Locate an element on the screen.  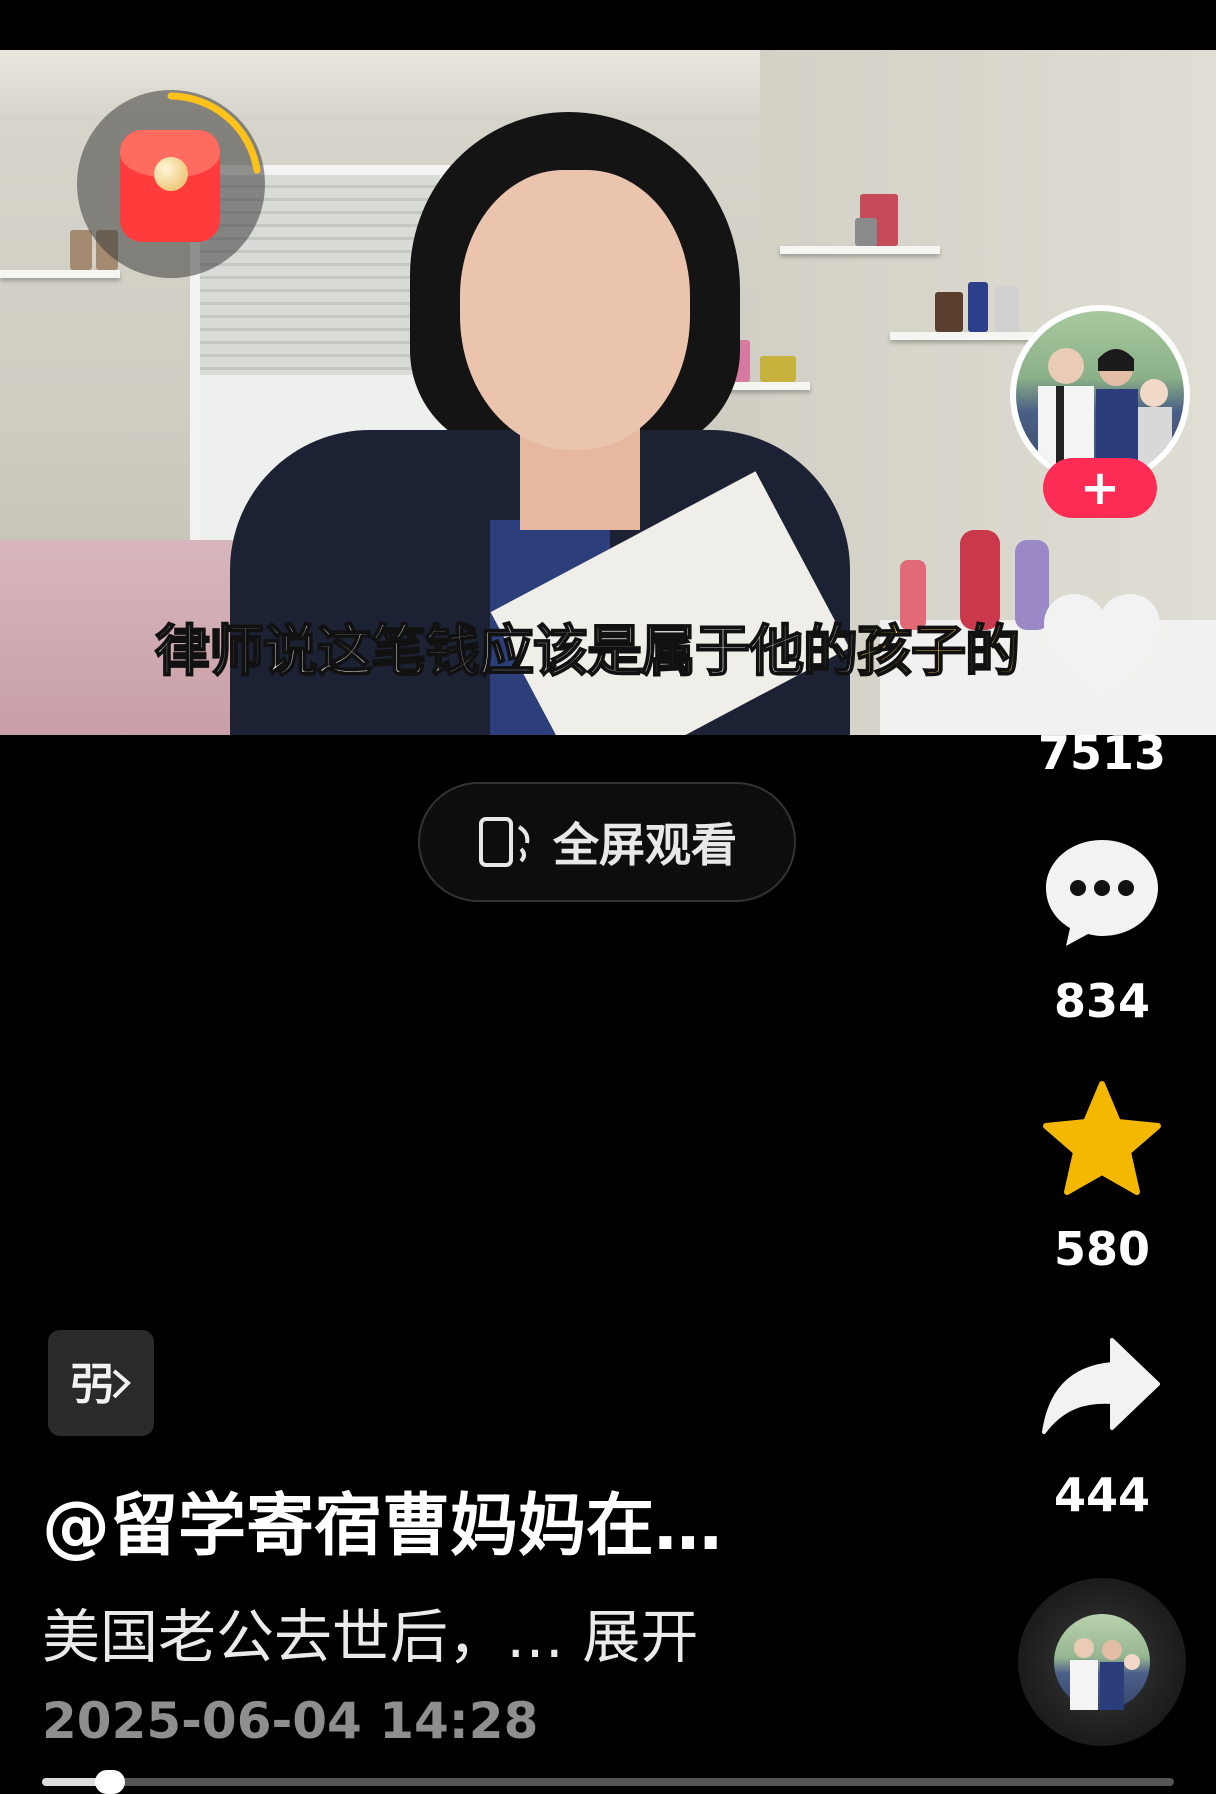
heart-icon is located at coordinates (1102, 646).